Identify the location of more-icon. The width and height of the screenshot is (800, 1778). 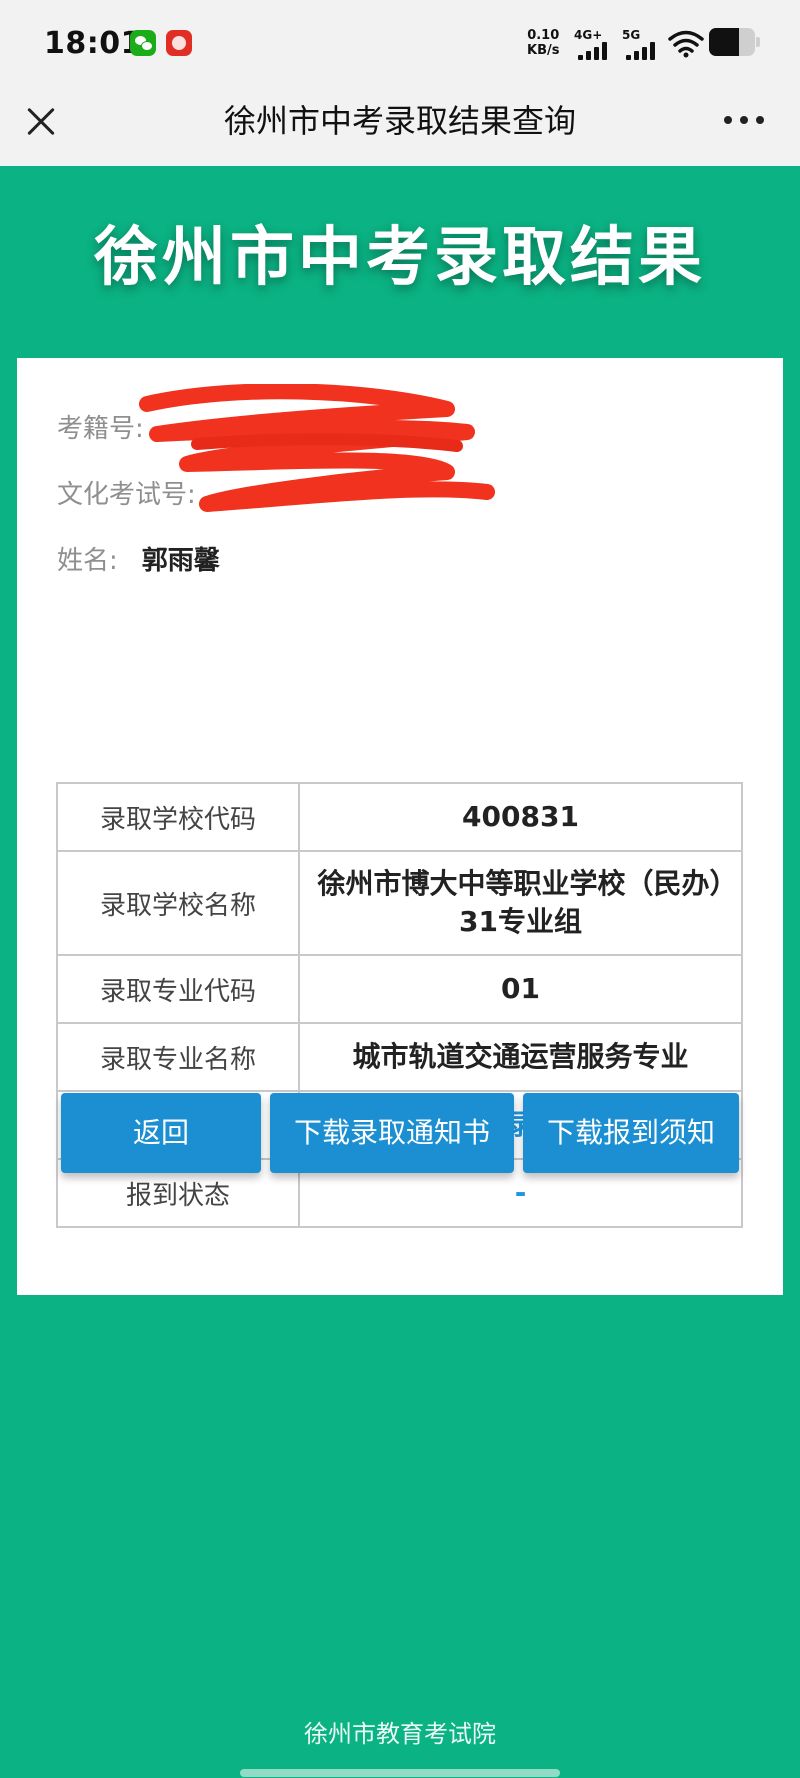
(744, 121).